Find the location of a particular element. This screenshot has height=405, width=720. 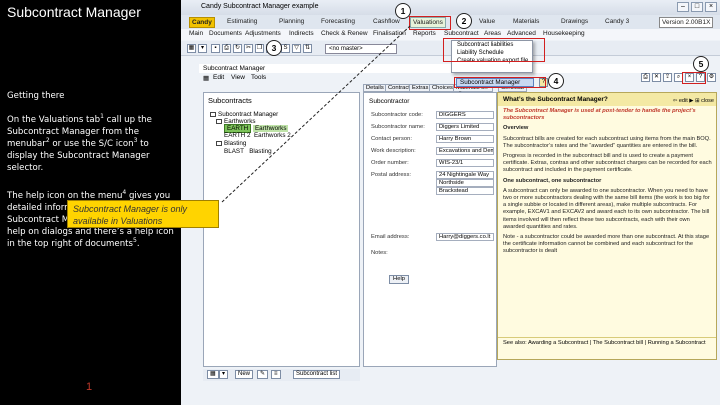

copy-icon: ❐ is located at coordinates (259, 48).